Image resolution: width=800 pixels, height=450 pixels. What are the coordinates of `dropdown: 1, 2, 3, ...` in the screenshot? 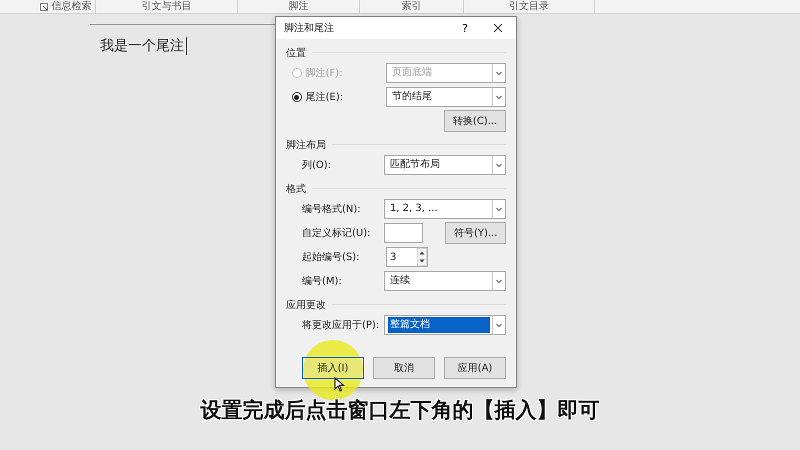 It's located at (445, 209).